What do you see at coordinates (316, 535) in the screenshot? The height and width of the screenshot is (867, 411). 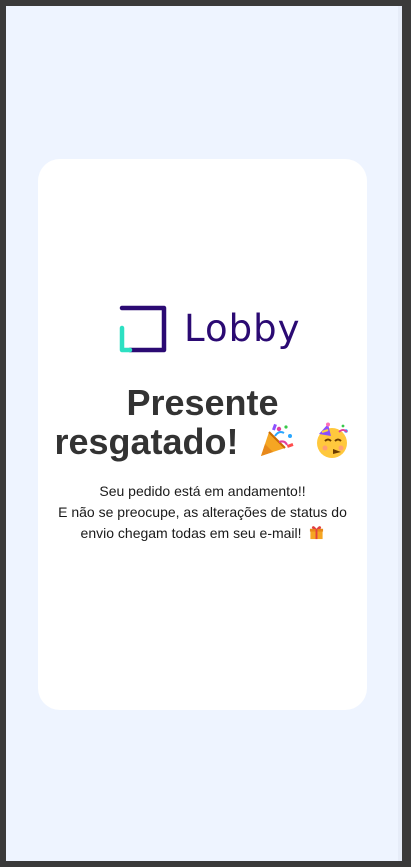 I see `gift-icon` at bounding box center [316, 535].